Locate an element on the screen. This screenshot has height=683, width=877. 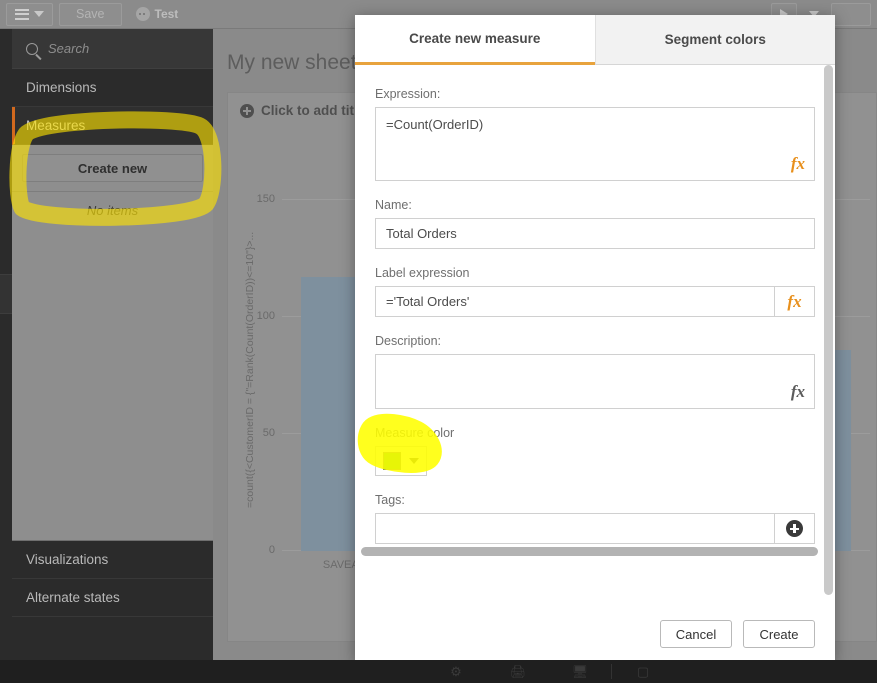
chart-title: Click to add title is located at coordinates (302, 110).